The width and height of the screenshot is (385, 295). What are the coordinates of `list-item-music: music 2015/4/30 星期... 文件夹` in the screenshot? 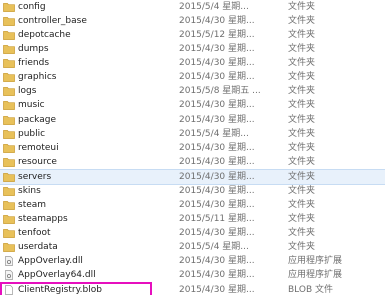 It's located at (192, 105).